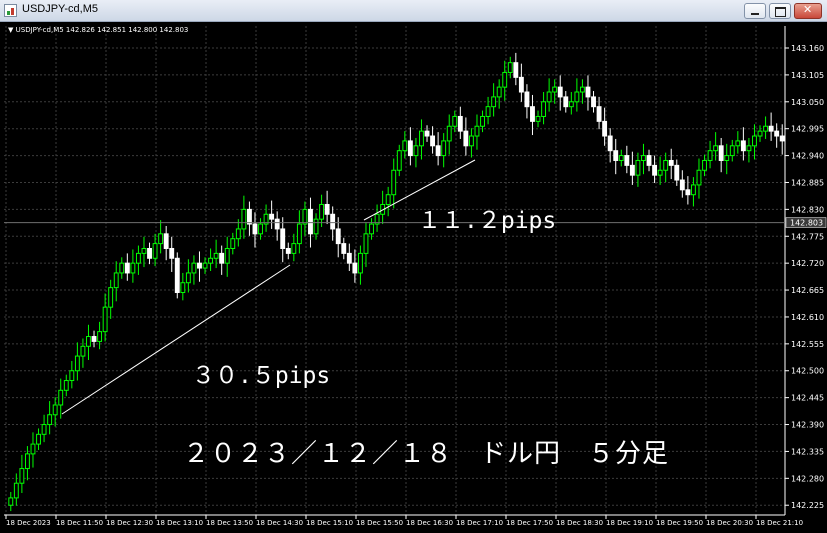 Image resolution: width=827 pixels, height=533 pixels. Describe the element at coordinates (10, 30) in the screenshot. I see `collapse-triangle-icon: ▼` at that location.